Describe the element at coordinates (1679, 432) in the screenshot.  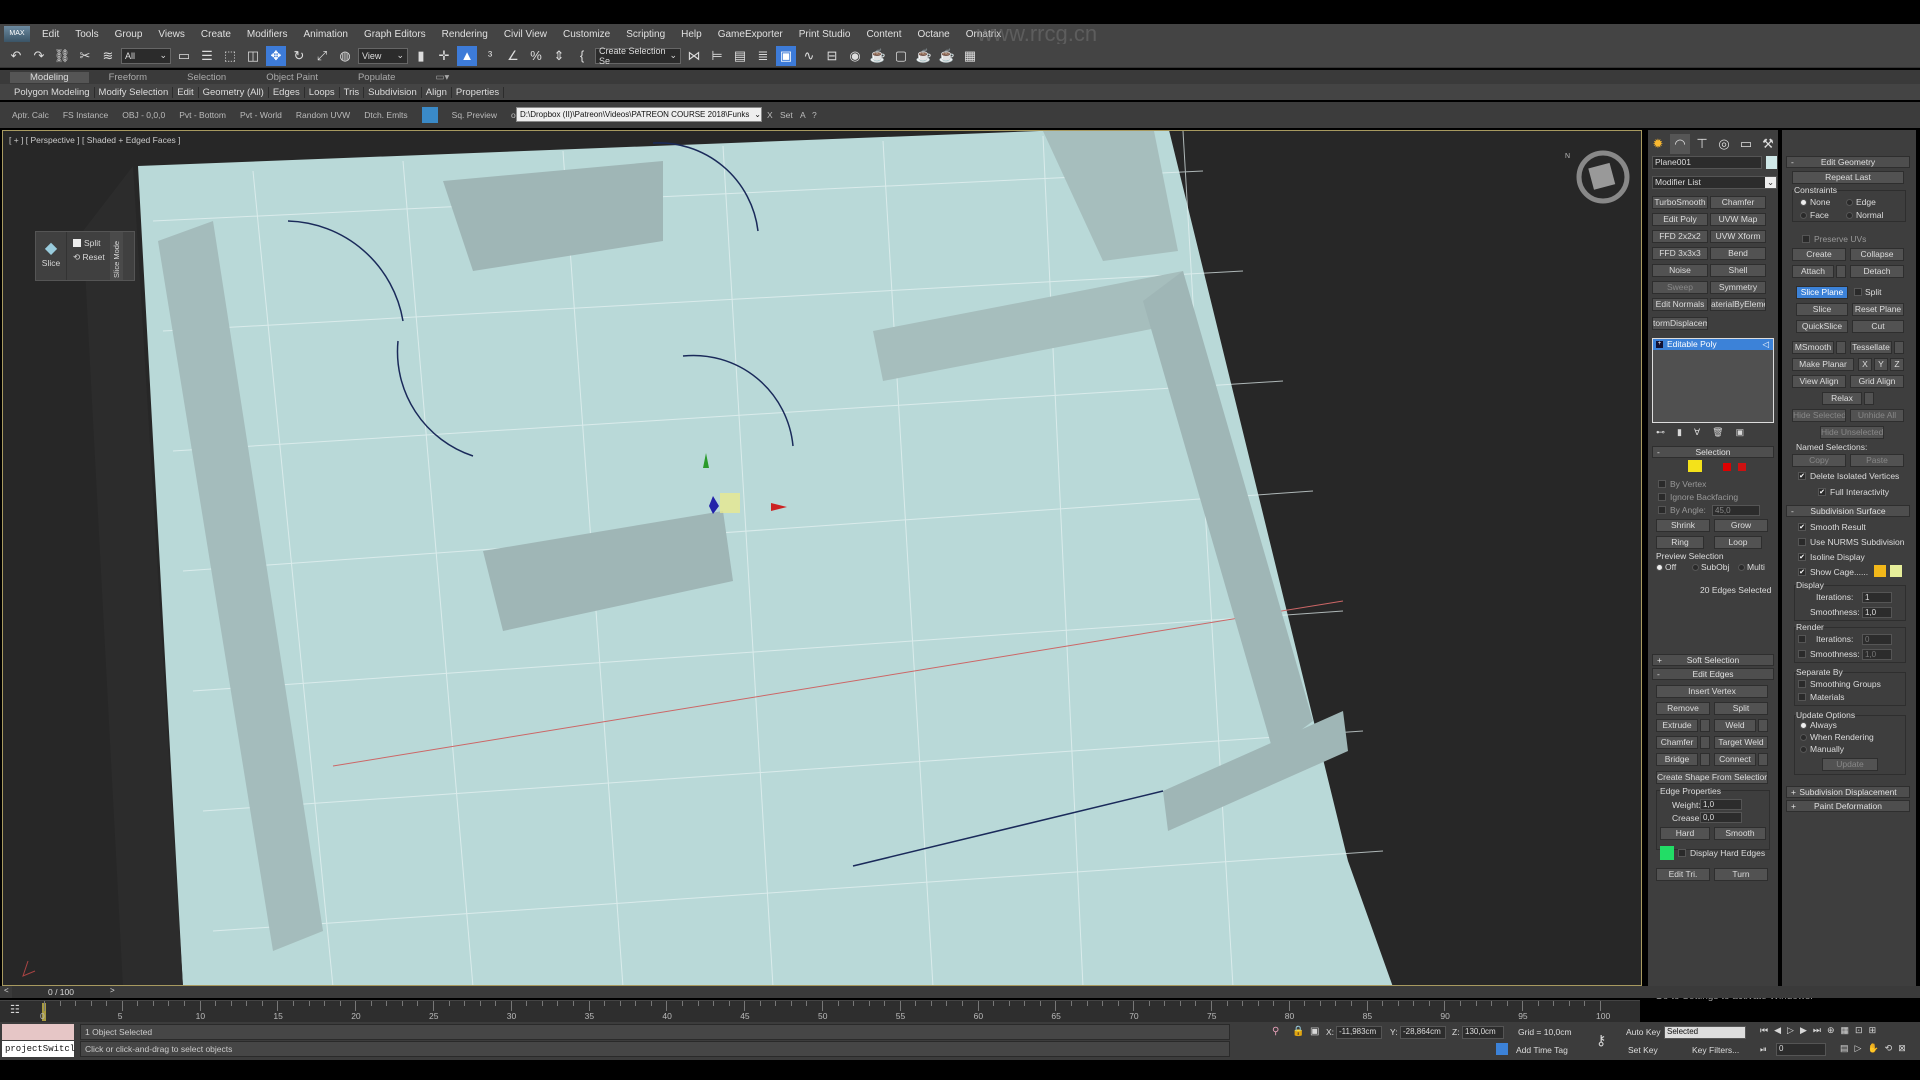
I see `show-end-result-icon: ▮` at that location.